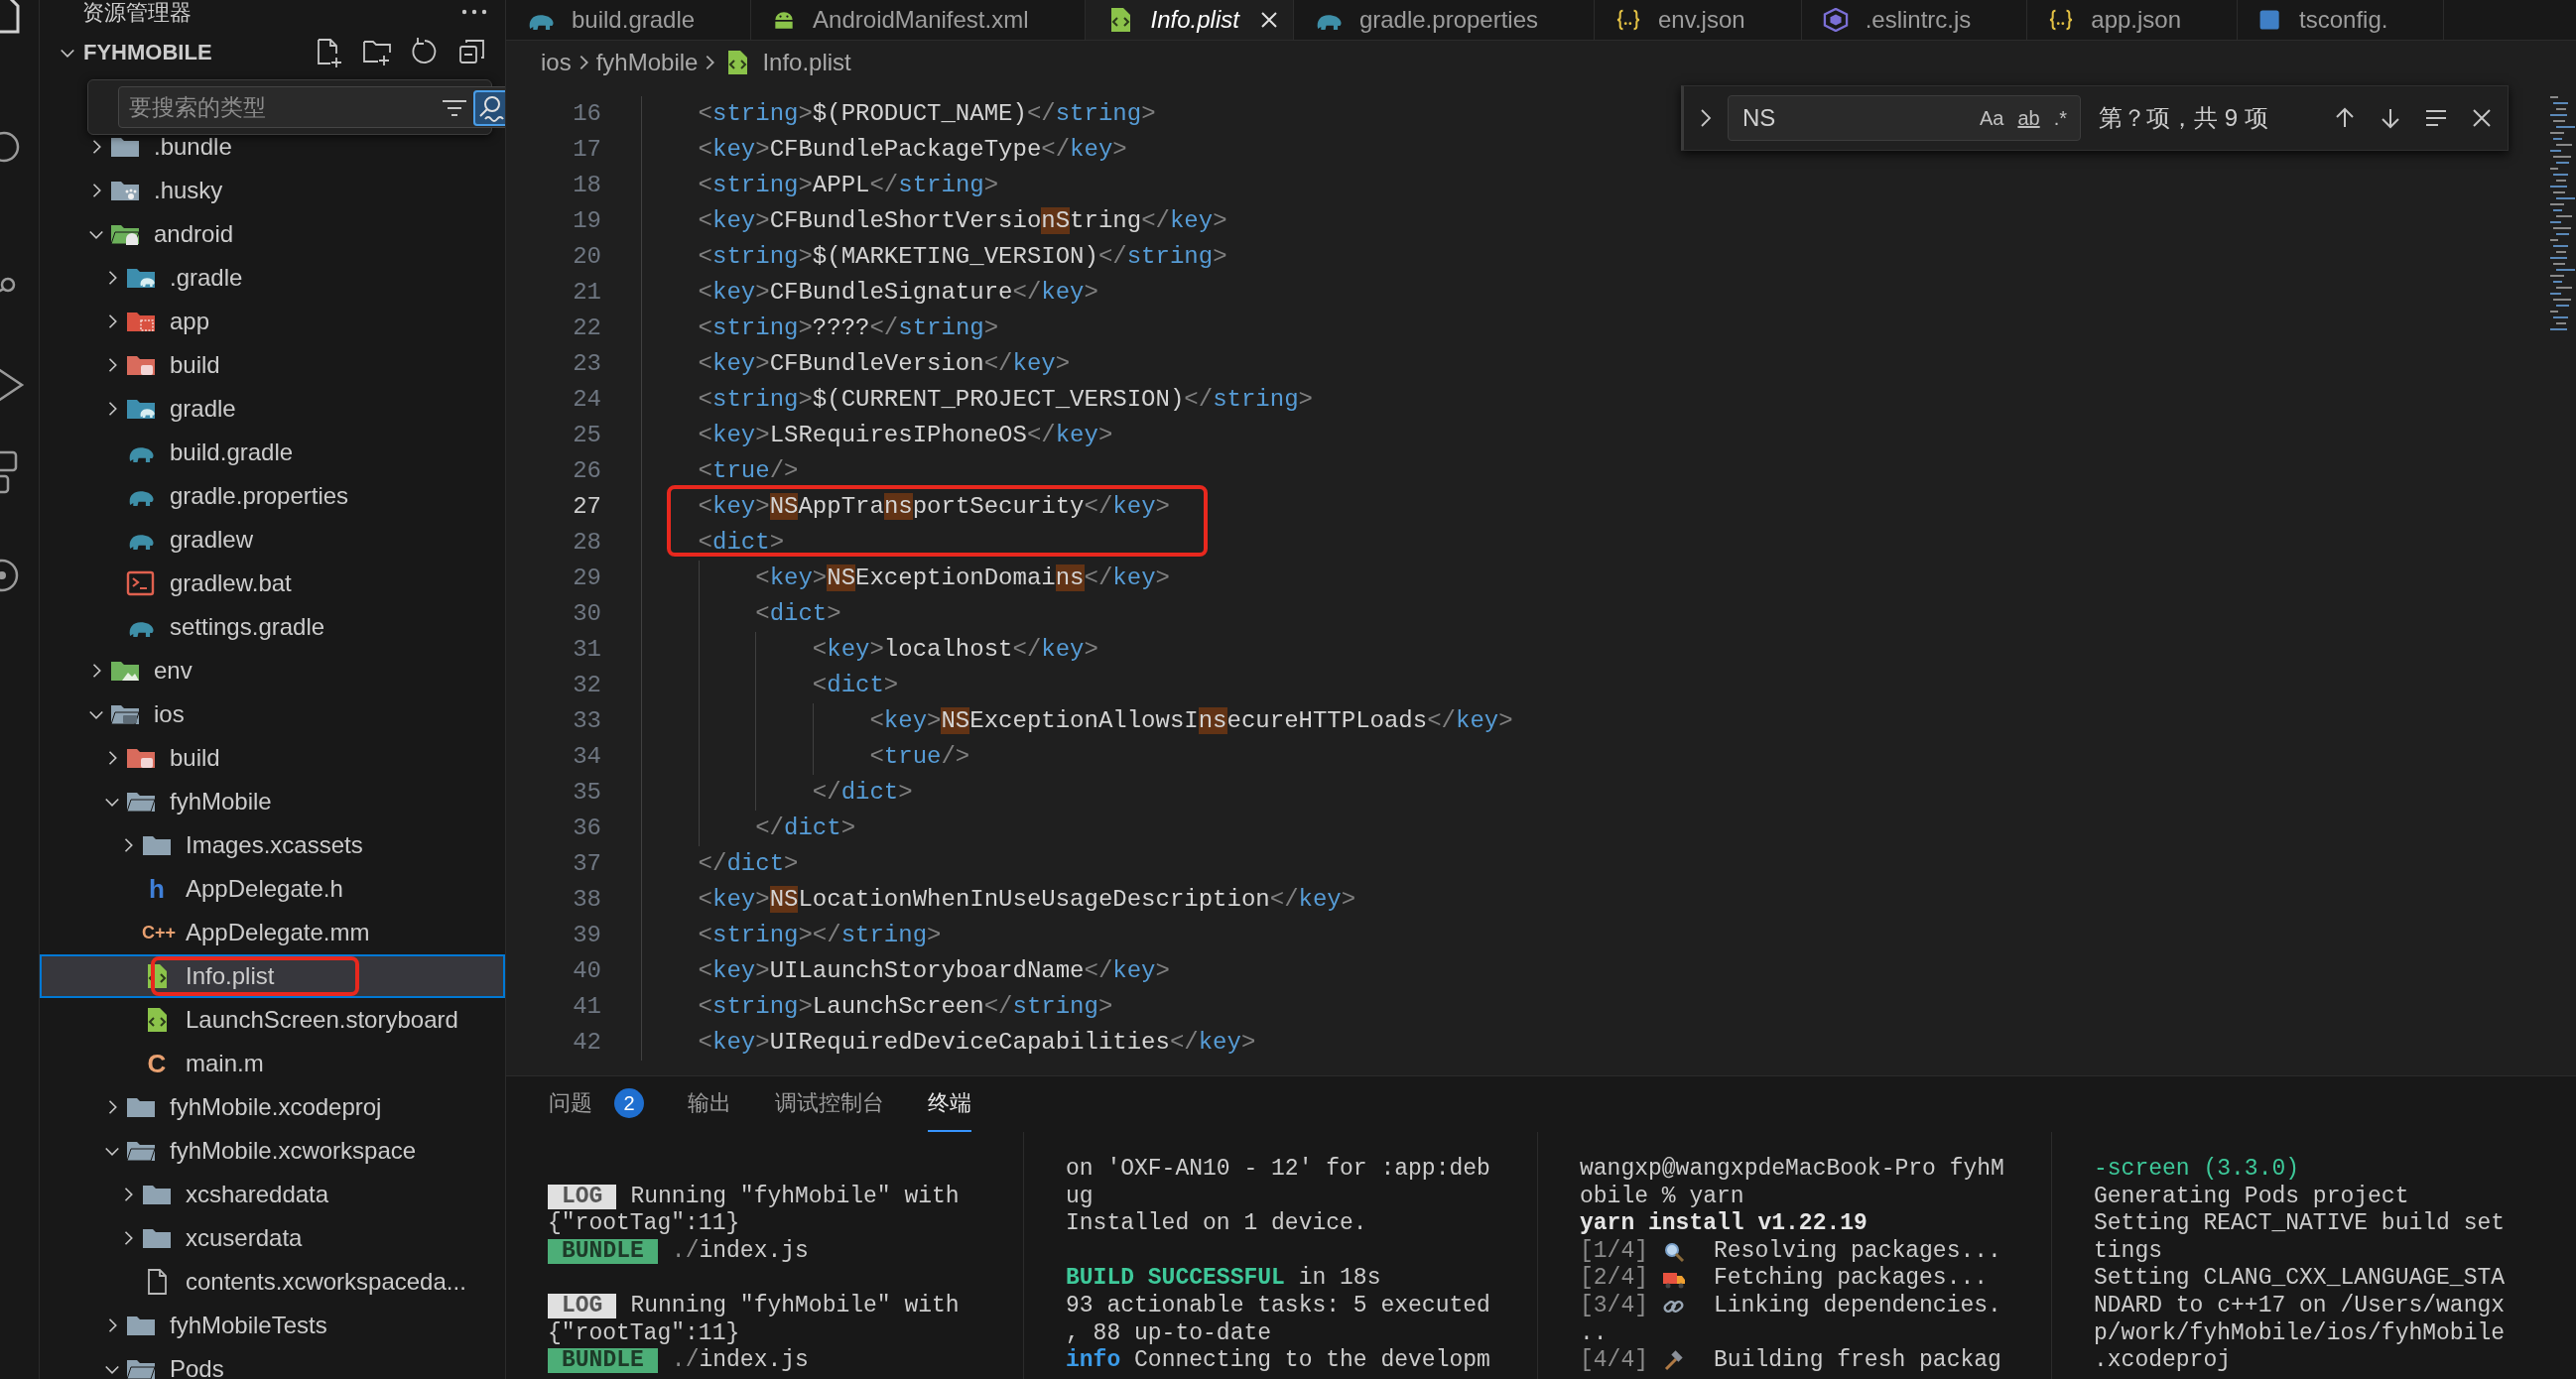 This screenshot has height=1379, width=2576. Describe the element at coordinates (1905, 118) in the screenshot. I see `find-field: NS Aa ab .*` at that location.